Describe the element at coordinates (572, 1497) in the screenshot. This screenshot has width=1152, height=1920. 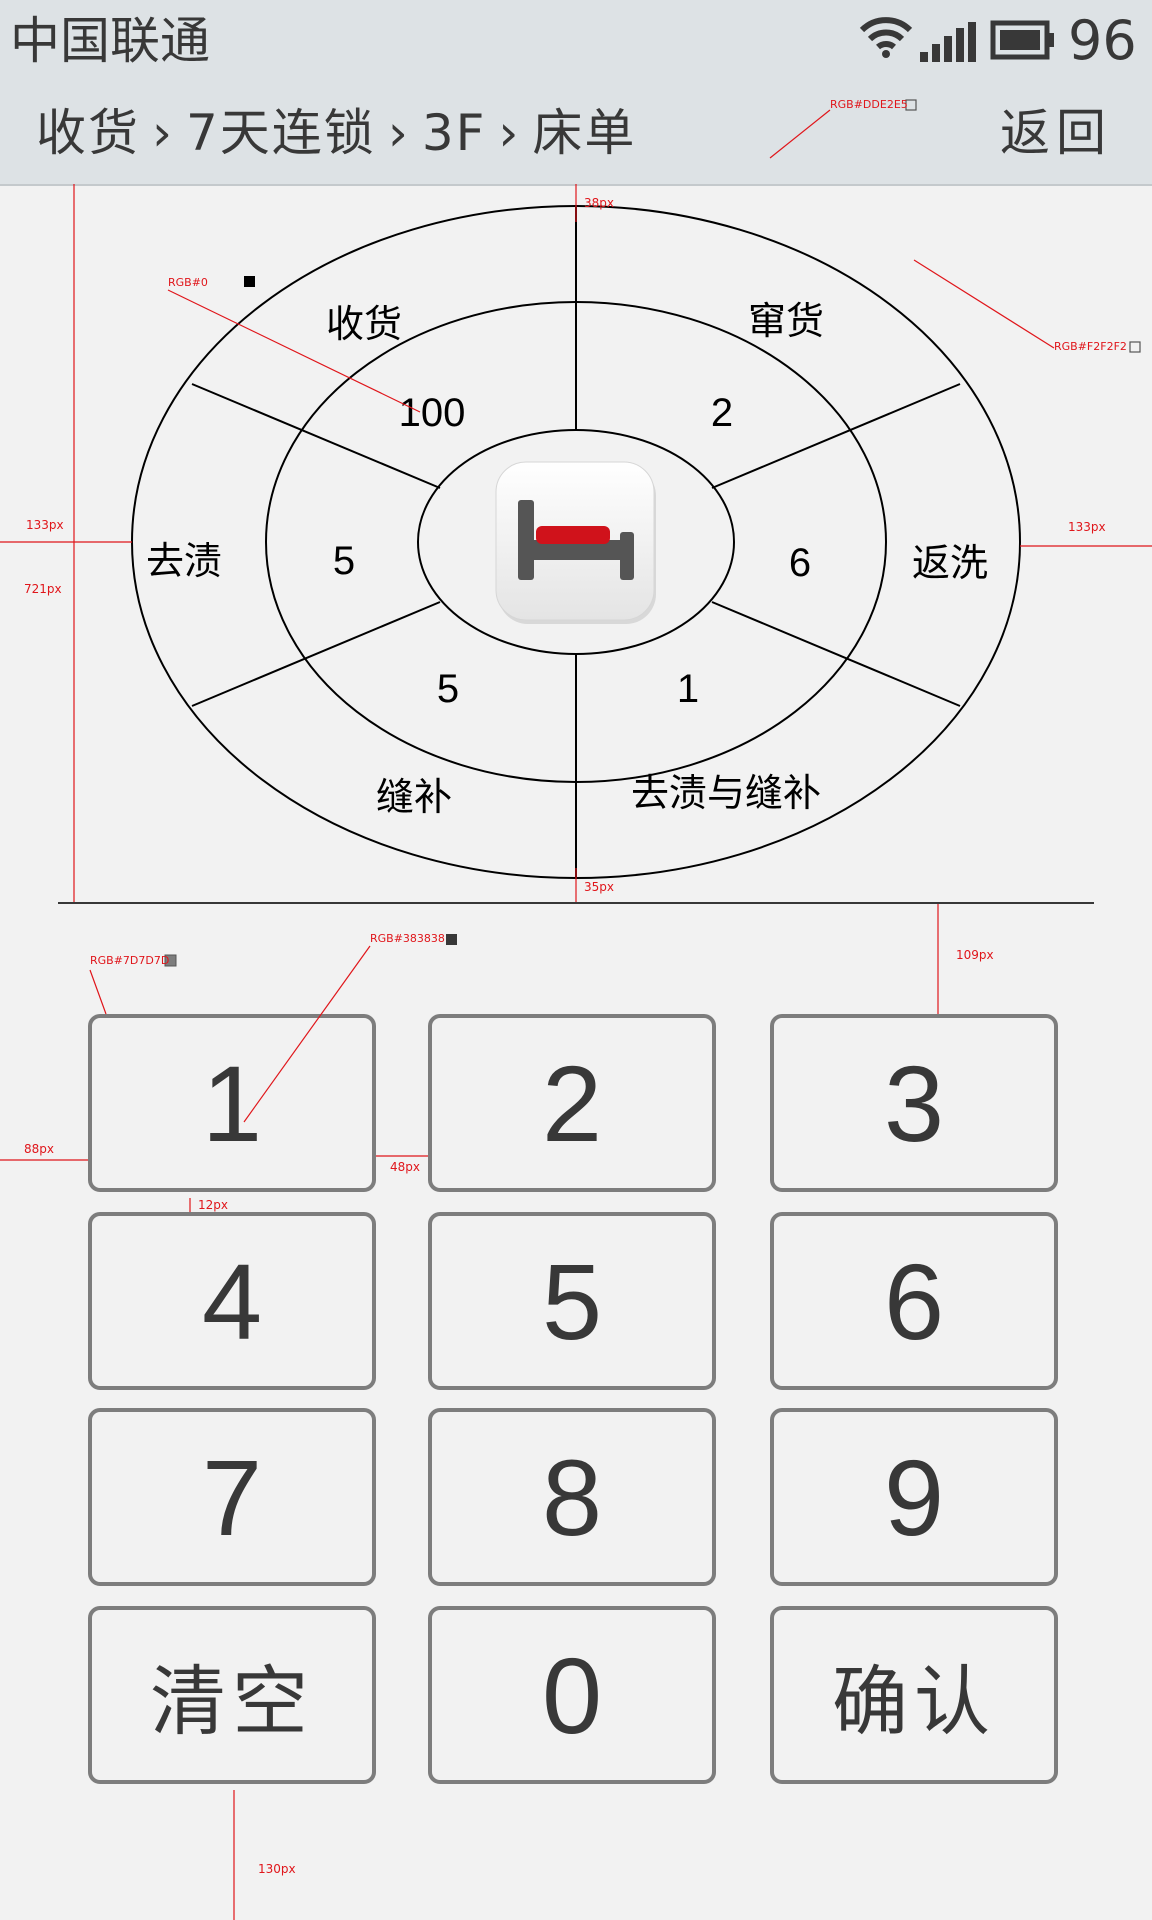
I see `key-8: 8` at that location.